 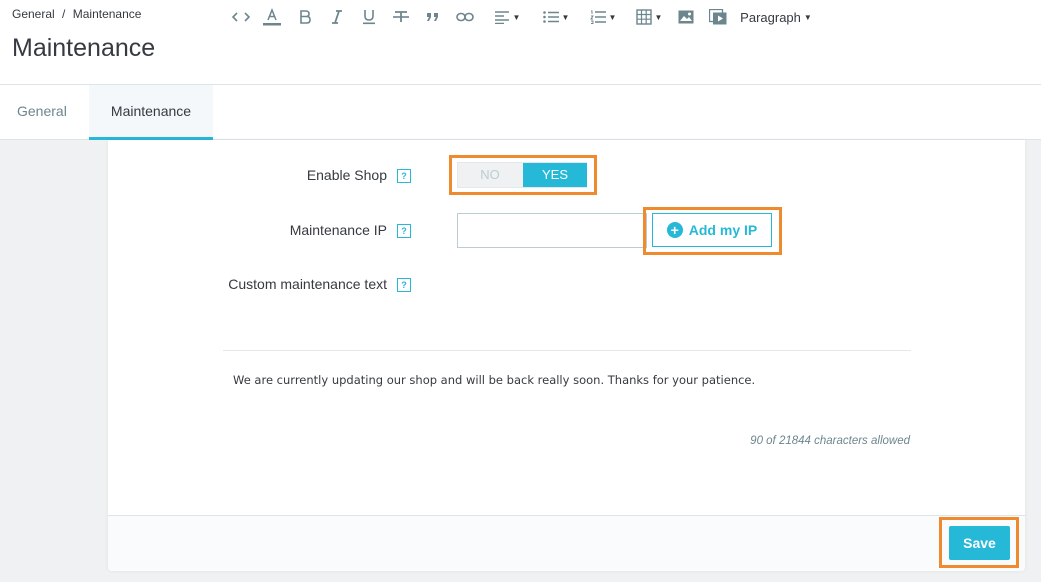 What do you see at coordinates (649, 17) in the screenshot?
I see `table-icon: ▼` at bounding box center [649, 17].